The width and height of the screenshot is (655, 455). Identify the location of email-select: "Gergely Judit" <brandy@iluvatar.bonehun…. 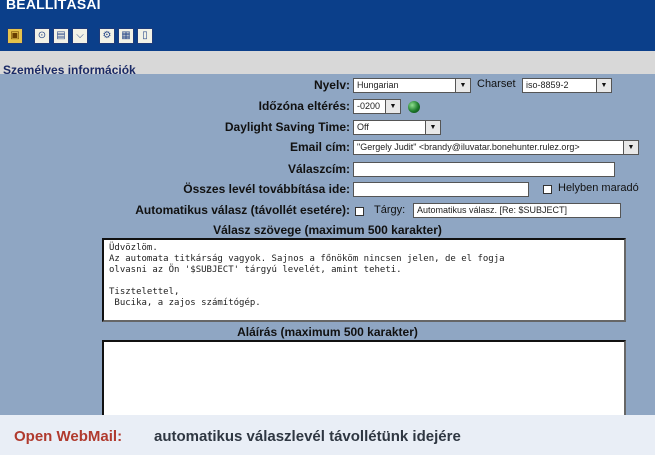
(496, 147).